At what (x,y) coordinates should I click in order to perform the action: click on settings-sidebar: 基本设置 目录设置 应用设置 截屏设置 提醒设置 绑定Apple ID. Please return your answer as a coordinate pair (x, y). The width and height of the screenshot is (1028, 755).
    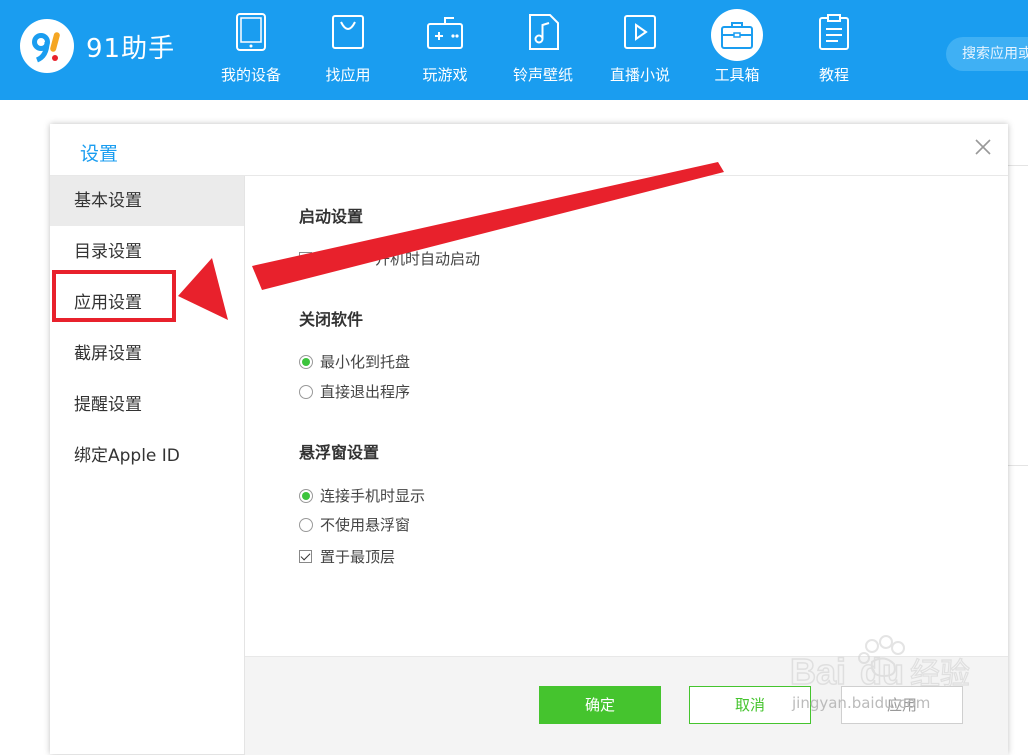
    Looking at the image, I should click on (147, 465).